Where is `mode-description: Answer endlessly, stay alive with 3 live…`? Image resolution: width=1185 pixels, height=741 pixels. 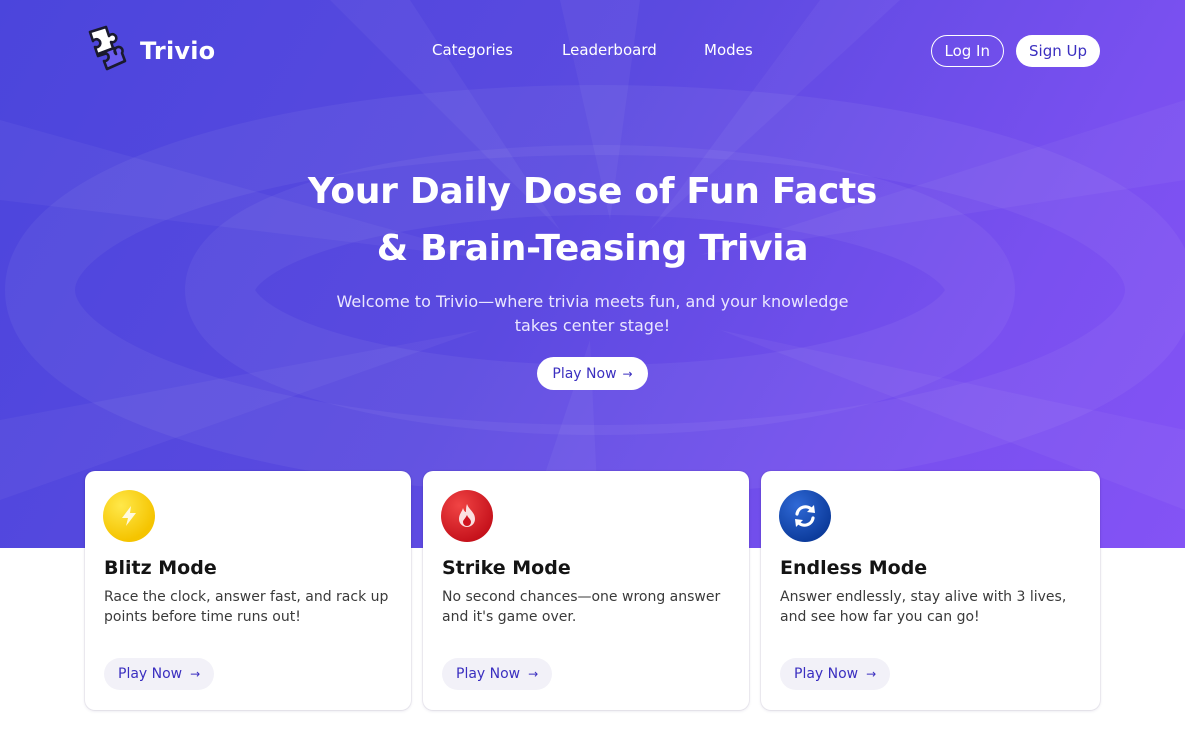 mode-description: Answer endlessly, stay alive with 3 live… is located at coordinates (923, 607).